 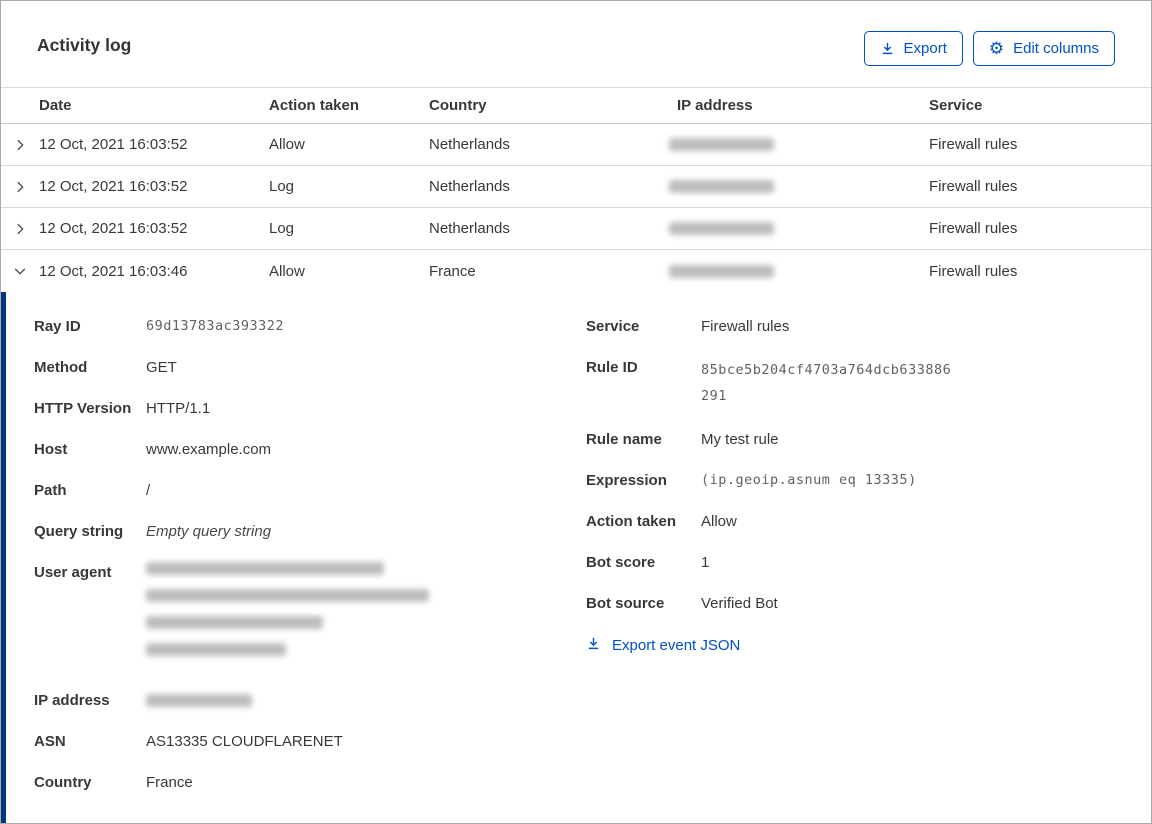 I want to click on field-label: Query string, so click(x=79, y=531).